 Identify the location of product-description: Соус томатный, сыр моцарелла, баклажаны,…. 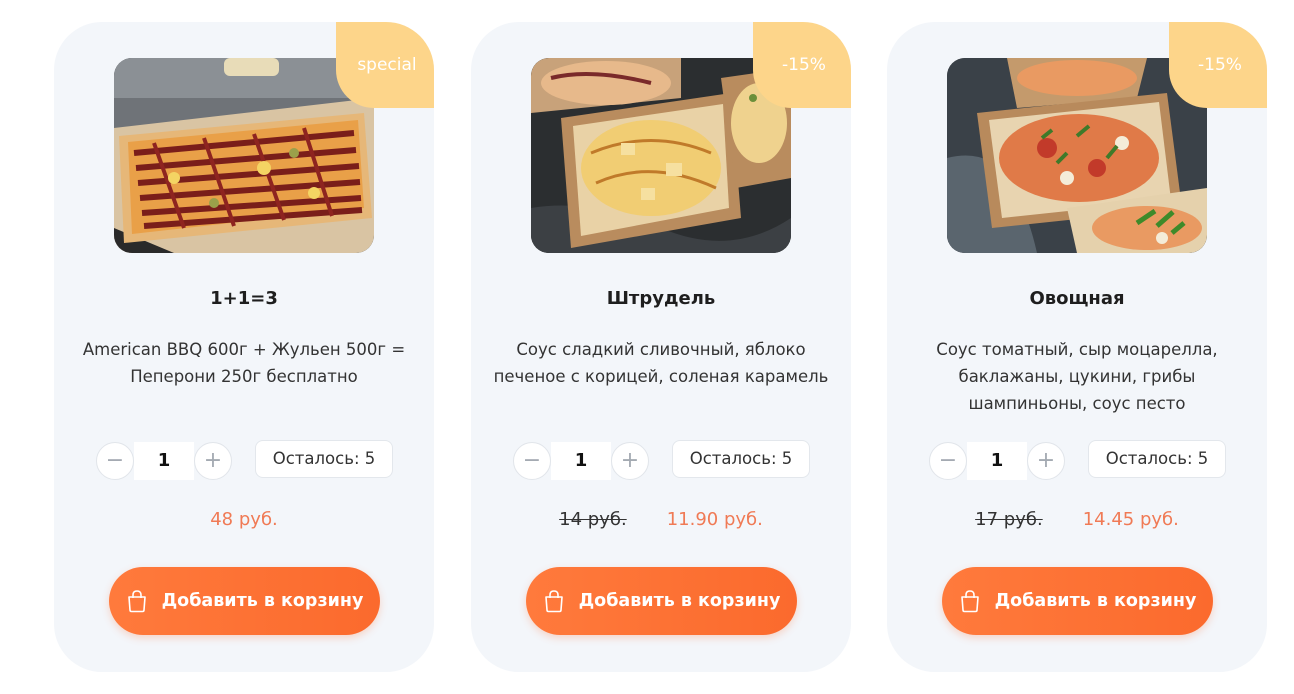
(1077, 376).